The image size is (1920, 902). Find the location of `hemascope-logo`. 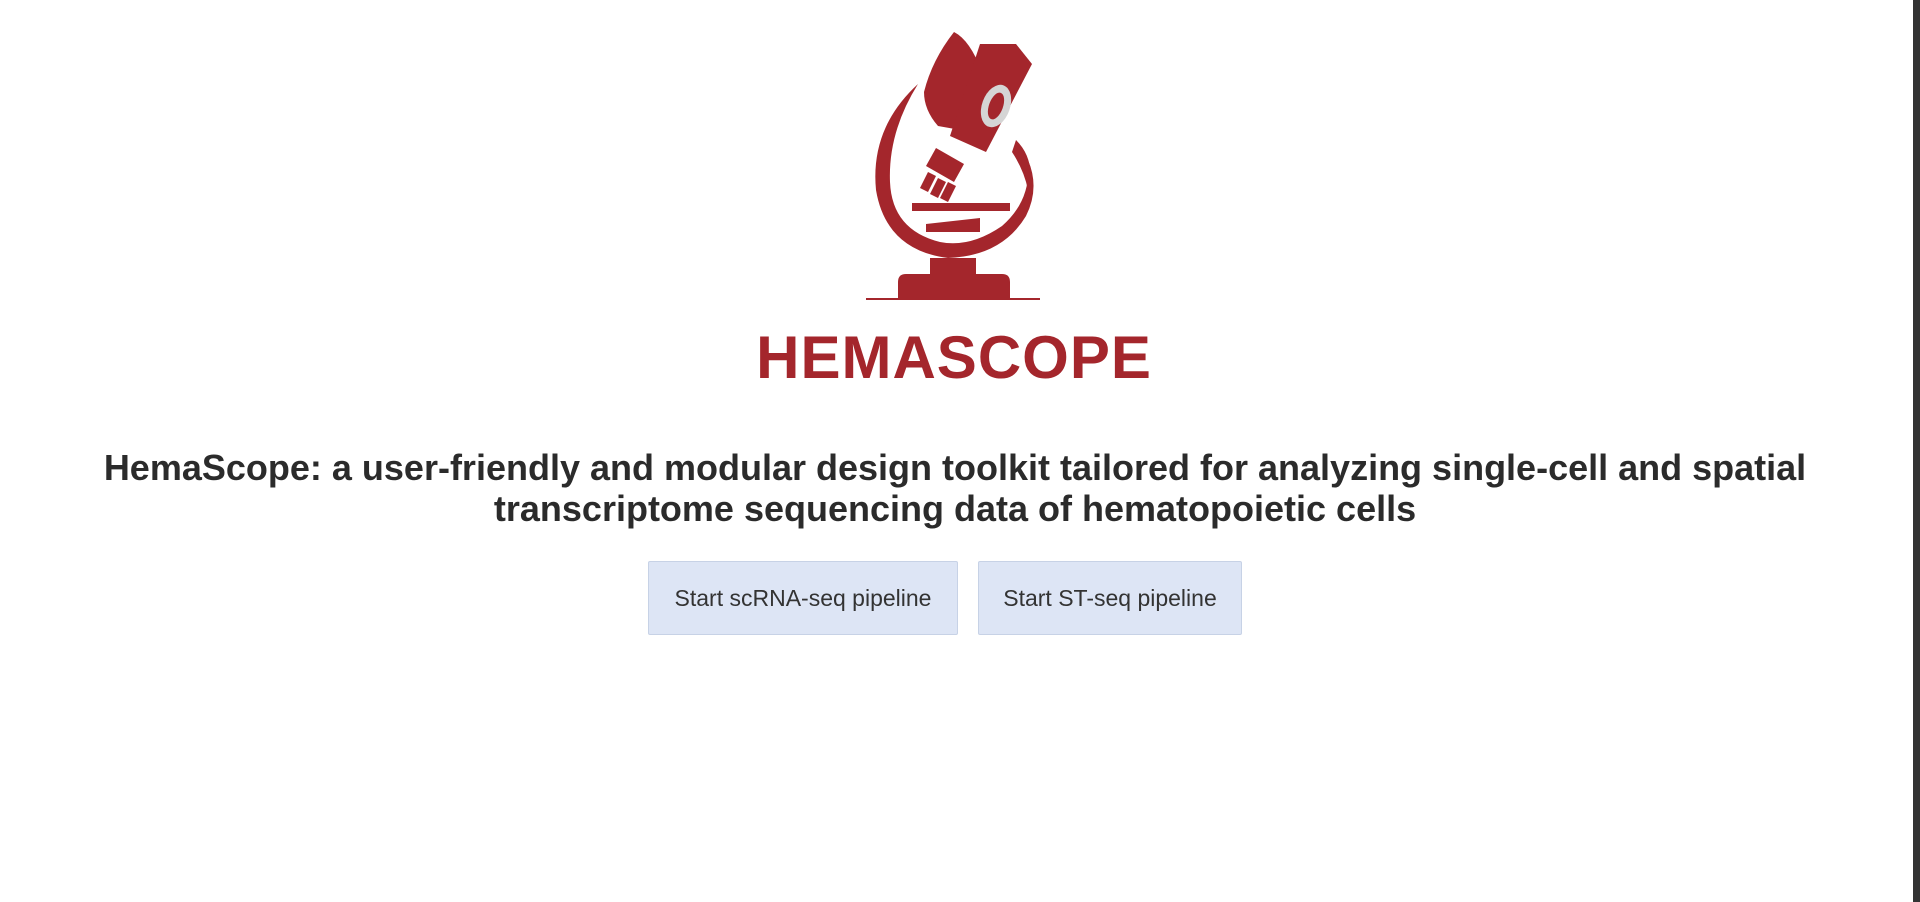

hemascope-logo is located at coordinates (960, 205).